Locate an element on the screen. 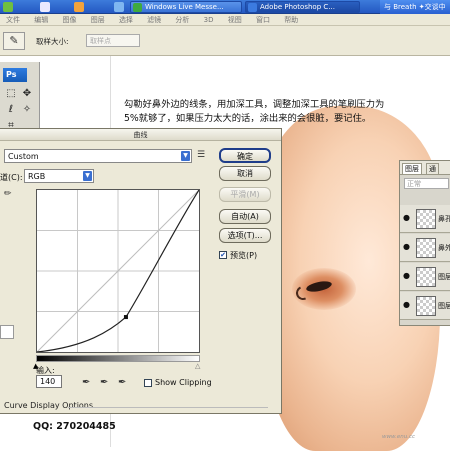  qq-contact: QQ: 270204485 is located at coordinates (74, 426).